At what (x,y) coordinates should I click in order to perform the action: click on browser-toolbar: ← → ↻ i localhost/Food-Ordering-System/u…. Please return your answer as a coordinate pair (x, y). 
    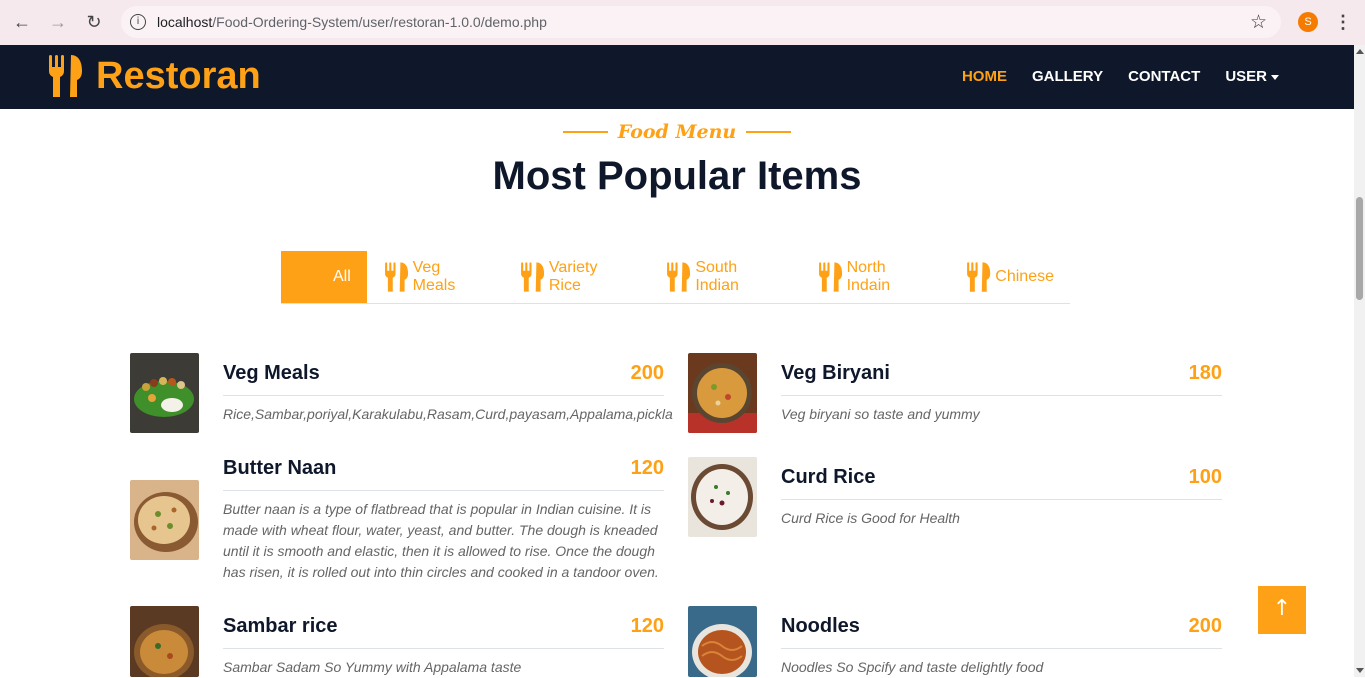
    Looking at the image, I should click on (682, 22).